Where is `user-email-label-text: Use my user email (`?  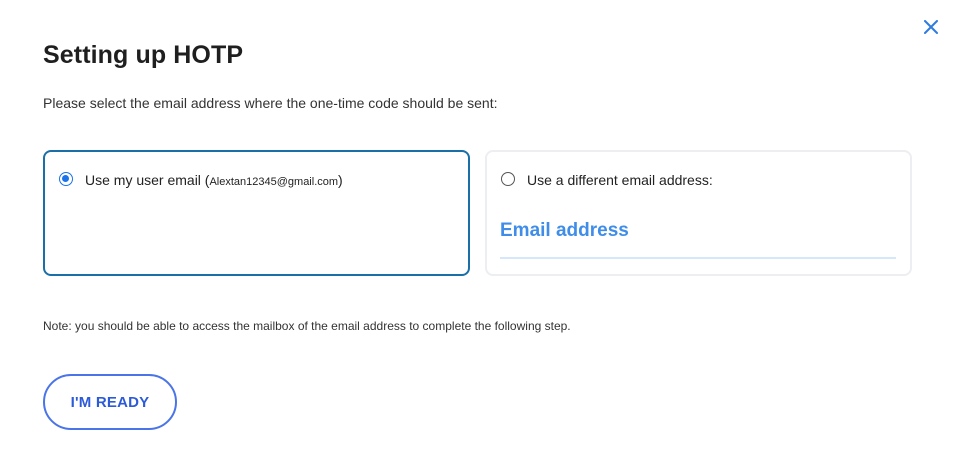 user-email-label-text: Use my user email ( is located at coordinates (147, 180).